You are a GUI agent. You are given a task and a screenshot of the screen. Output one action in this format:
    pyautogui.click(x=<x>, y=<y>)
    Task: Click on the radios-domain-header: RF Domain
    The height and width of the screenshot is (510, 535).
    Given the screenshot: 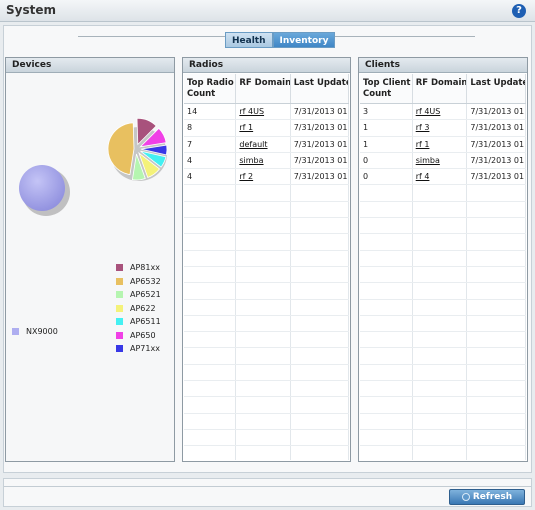 What is the action you would take?
    pyautogui.click(x=263, y=88)
    